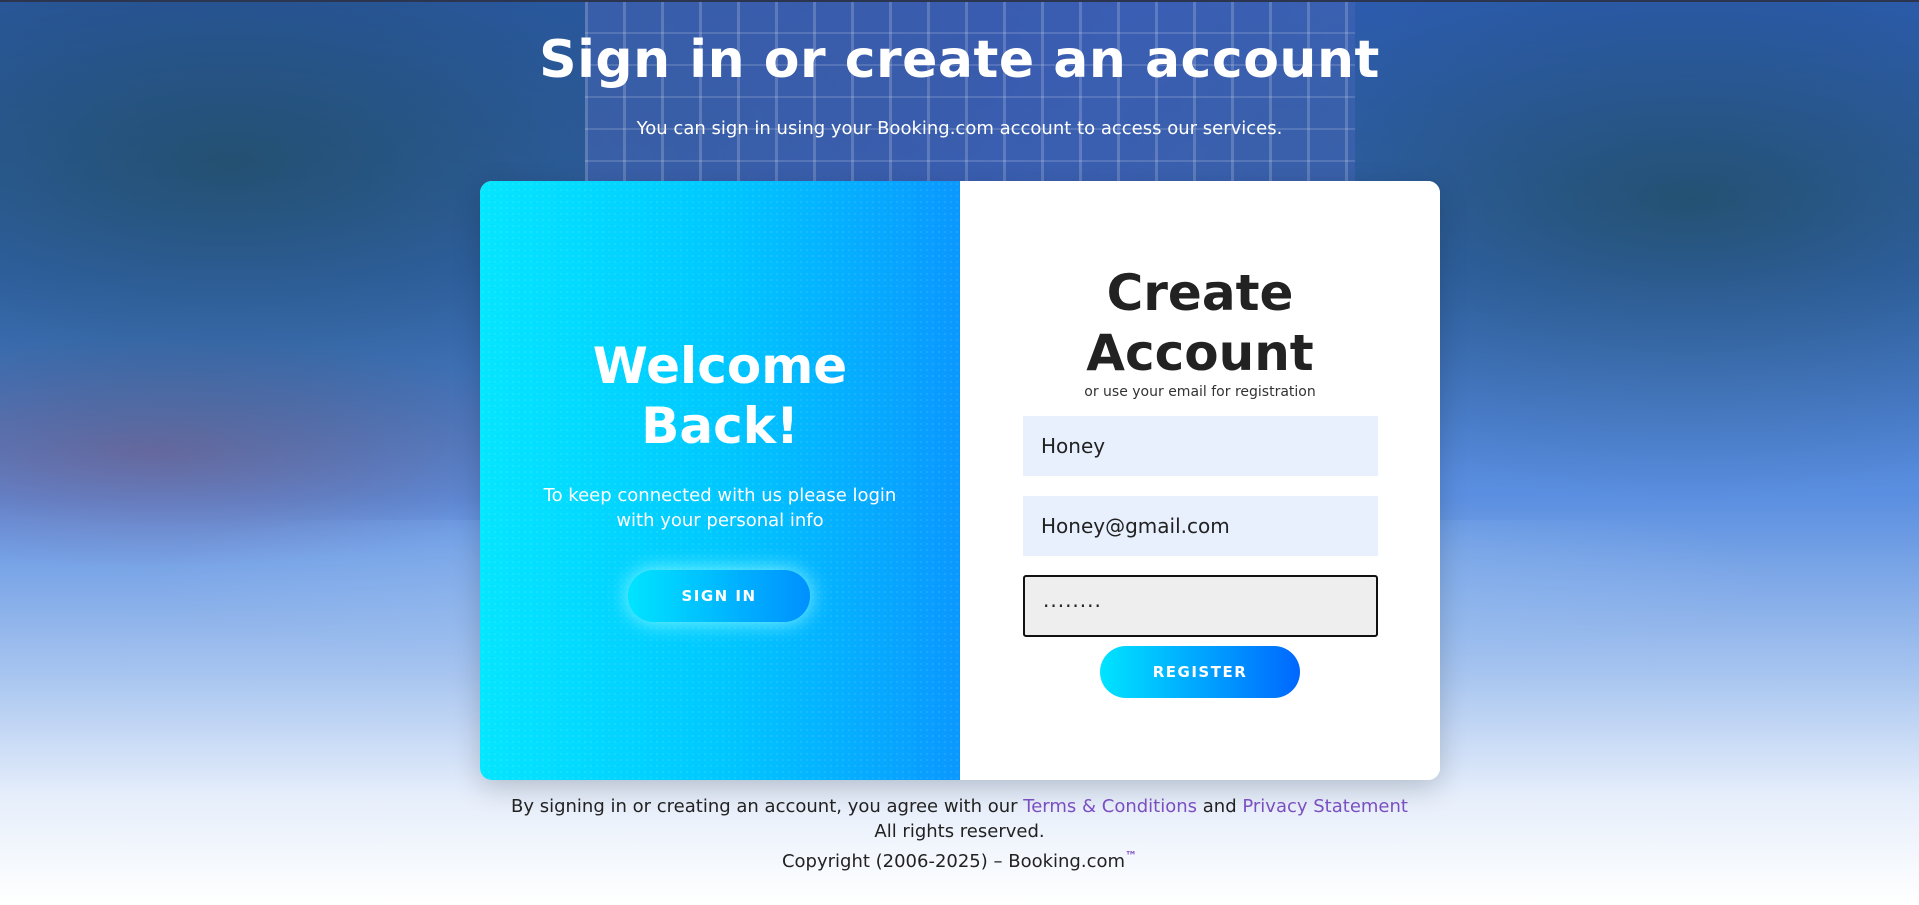 The width and height of the screenshot is (1919, 905). What do you see at coordinates (959, 1) in the screenshot?
I see `top-border` at bounding box center [959, 1].